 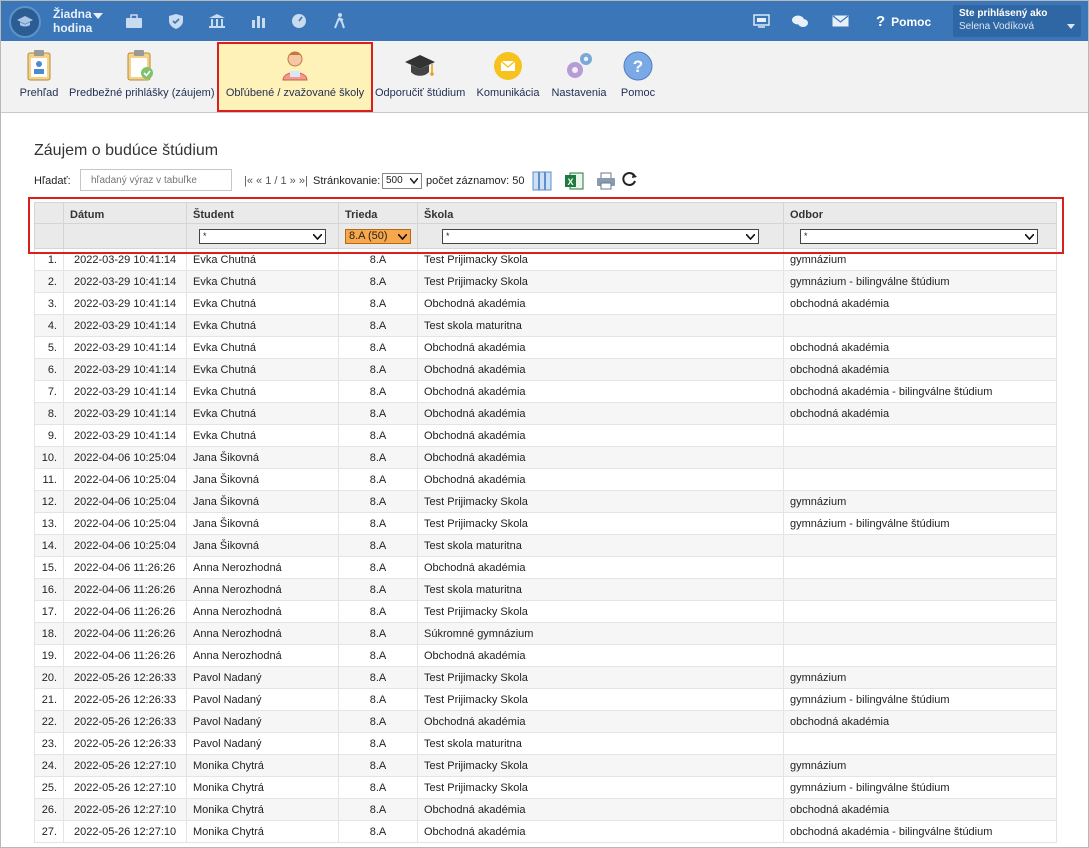 What do you see at coordinates (49, 391) in the screenshot?
I see `row-index: 7.` at bounding box center [49, 391].